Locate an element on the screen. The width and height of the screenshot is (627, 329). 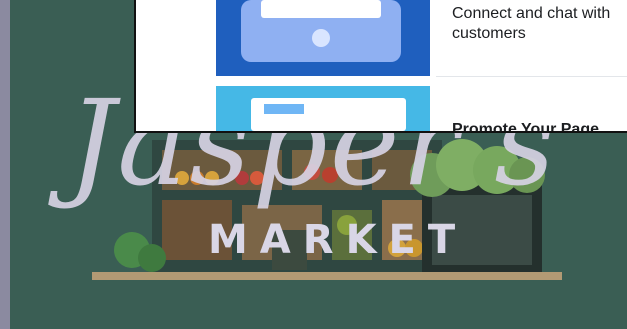
brand-subtitle: MARKET is located at coordinates (338, 240).